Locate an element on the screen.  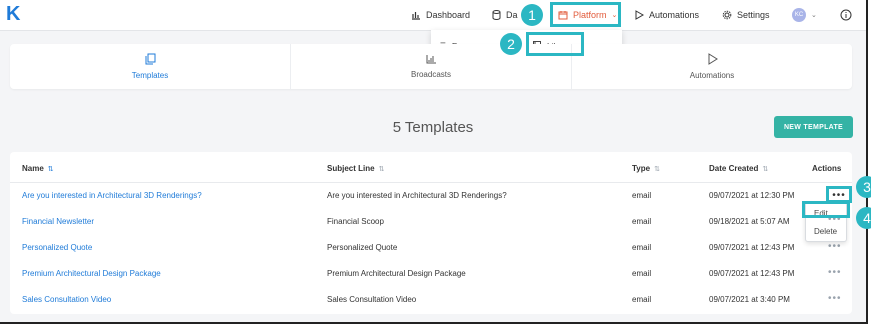
info-icon is located at coordinates (846, 15).